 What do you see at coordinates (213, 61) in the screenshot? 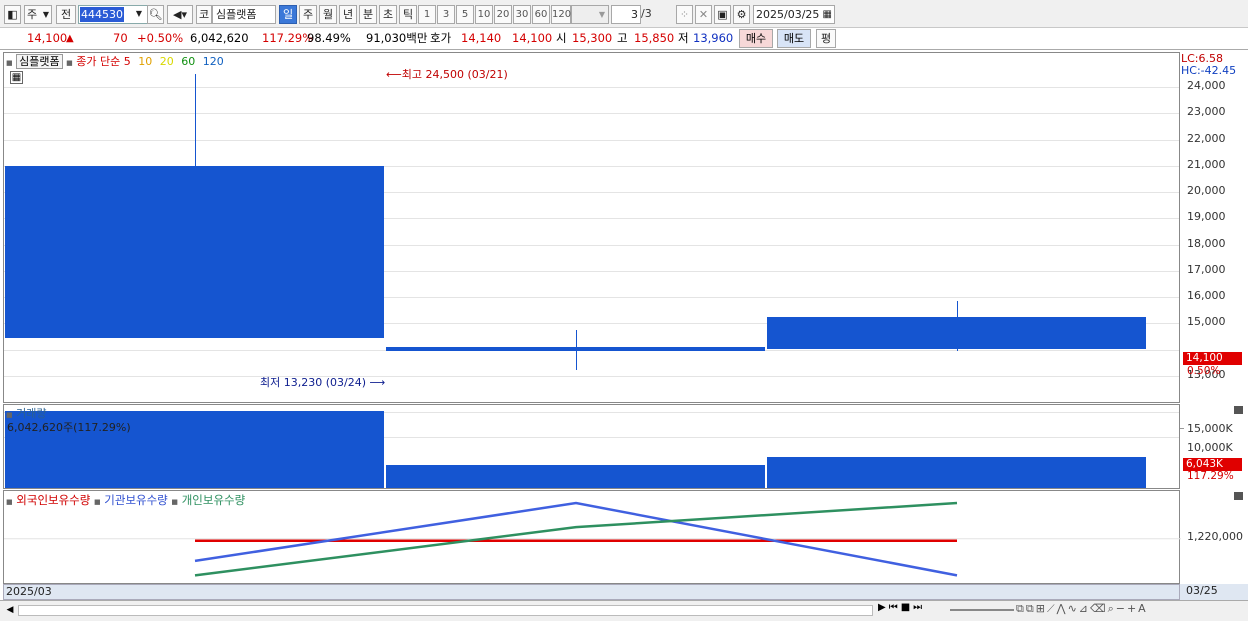
I see `ma-120: 120` at bounding box center [213, 61].